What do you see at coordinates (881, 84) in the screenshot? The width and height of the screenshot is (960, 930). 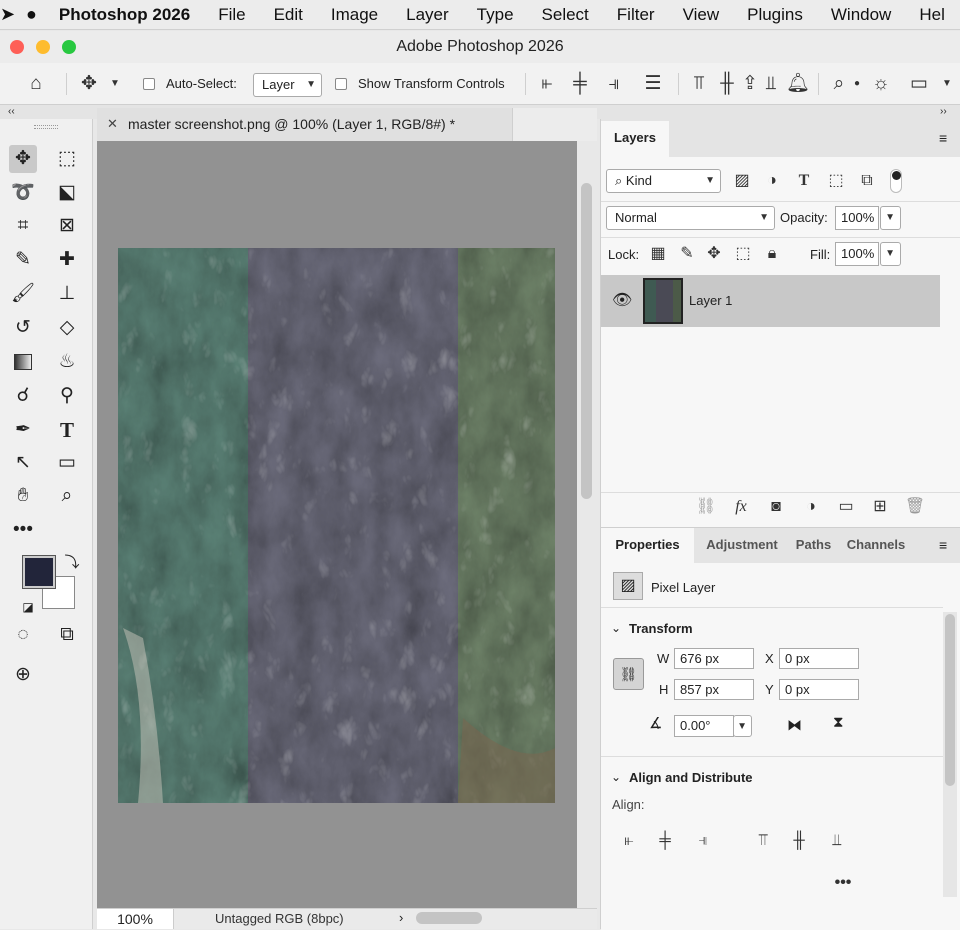 I see `lightbulb-discover-icon: ☼` at bounding box center [881, 84].